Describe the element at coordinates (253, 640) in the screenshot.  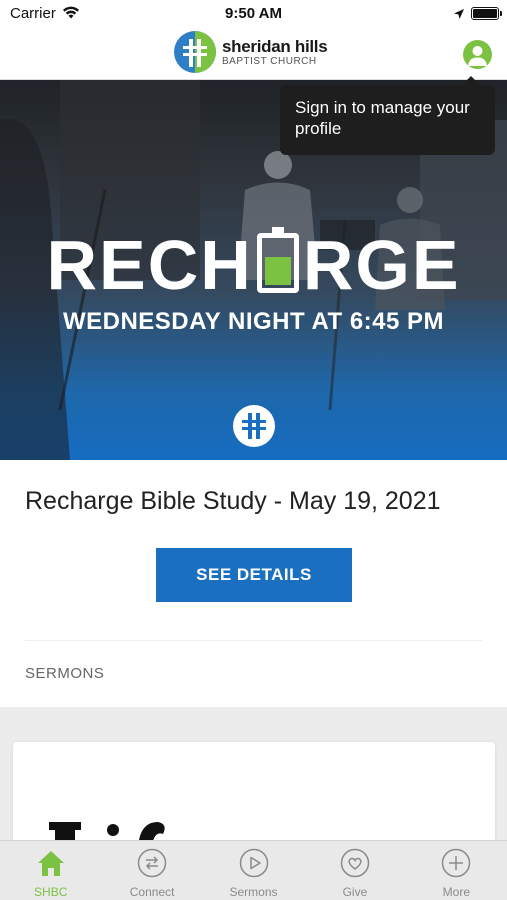
I see `divider` at that location.